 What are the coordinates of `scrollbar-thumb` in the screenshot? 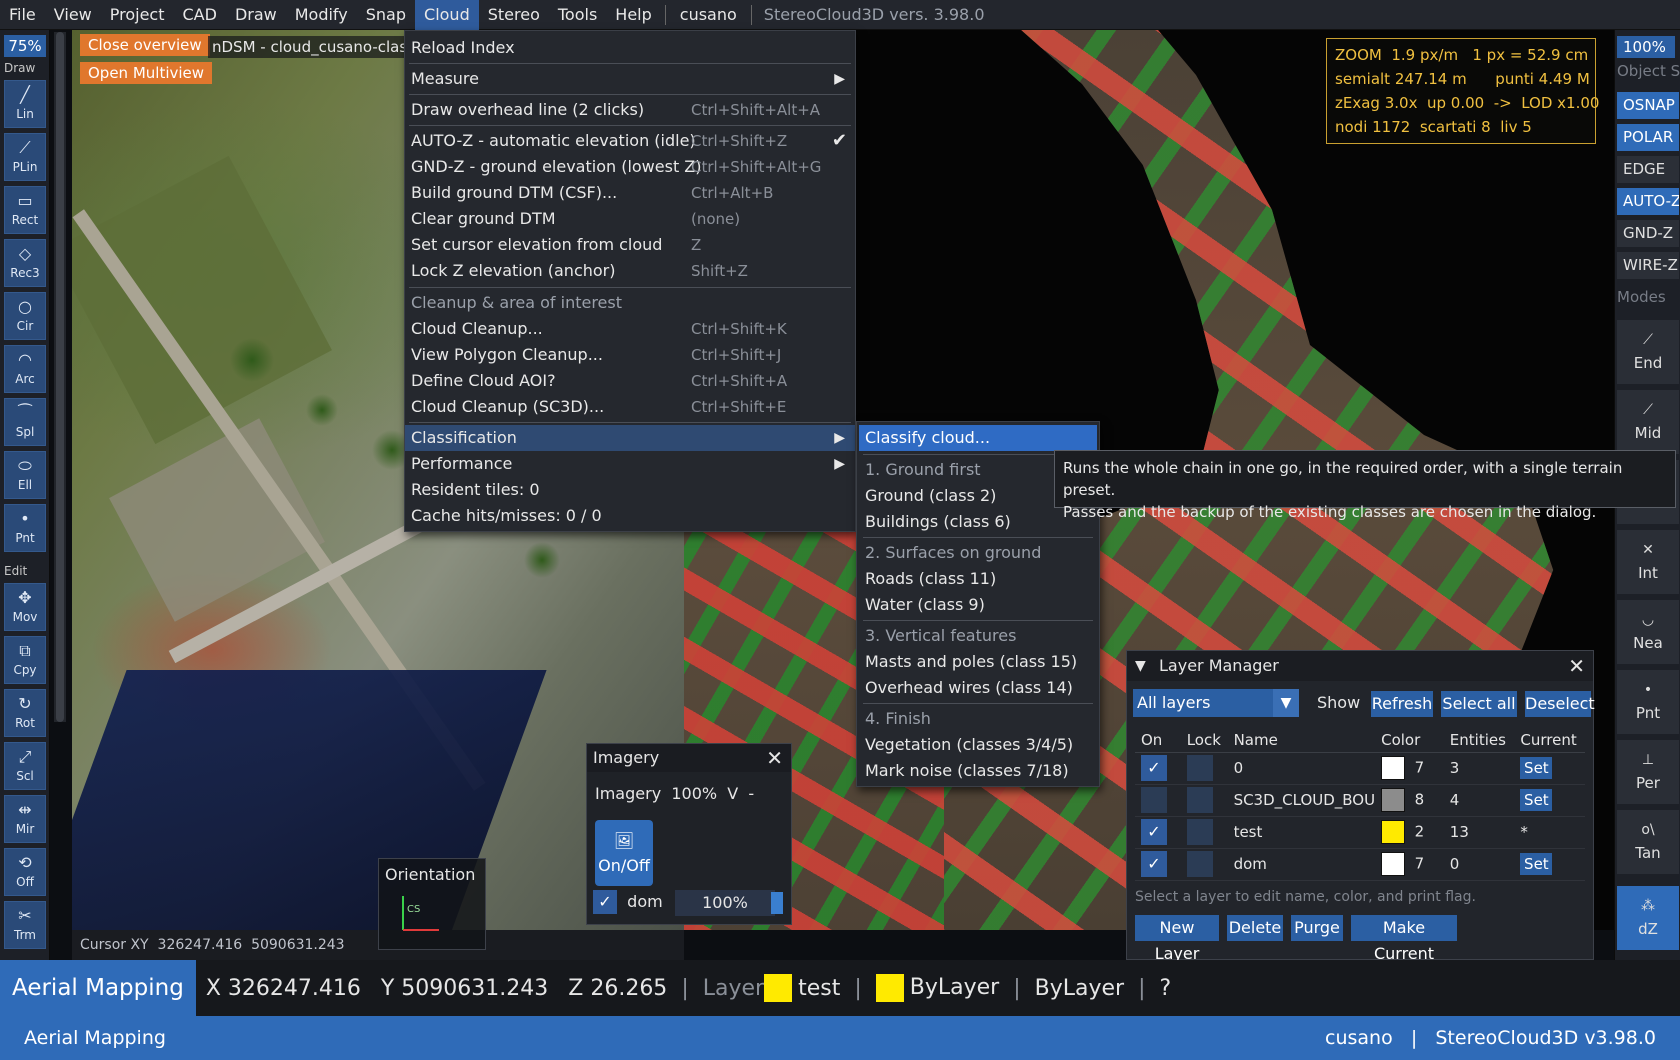 It's located at (60, 377).